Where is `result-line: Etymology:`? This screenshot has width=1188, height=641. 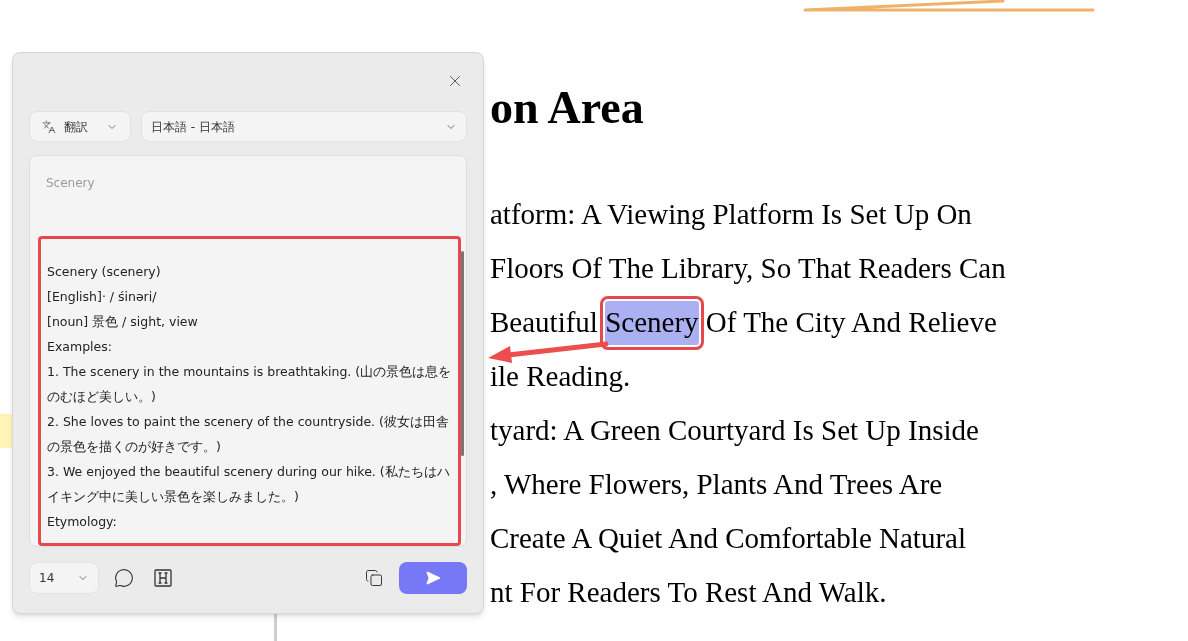 result-line: Etymology: is located at coordinates (82, 522).